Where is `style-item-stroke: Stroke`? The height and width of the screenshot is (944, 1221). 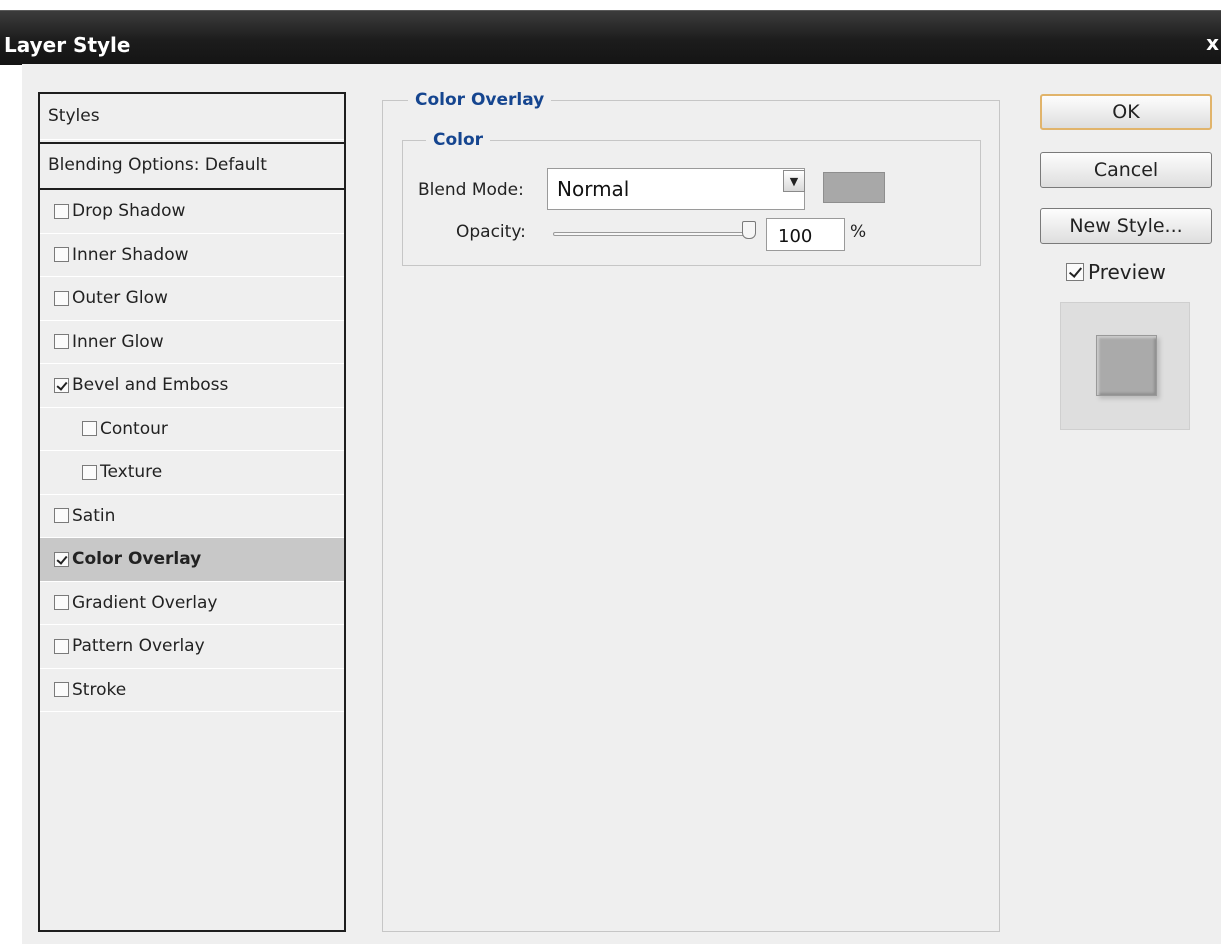
style-item-stroke: Stroke is located at coordinates (192, 690).